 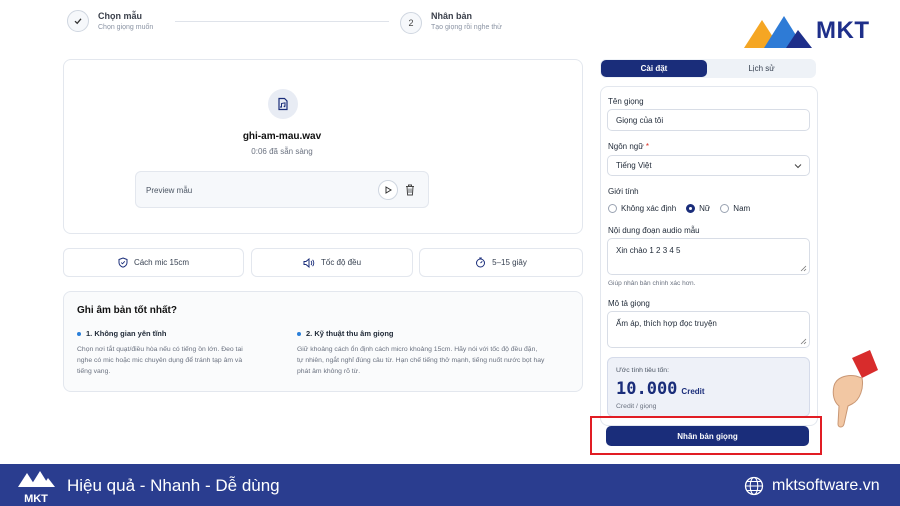 I want to click on step2-number: 2, so click(x=411, y=23).